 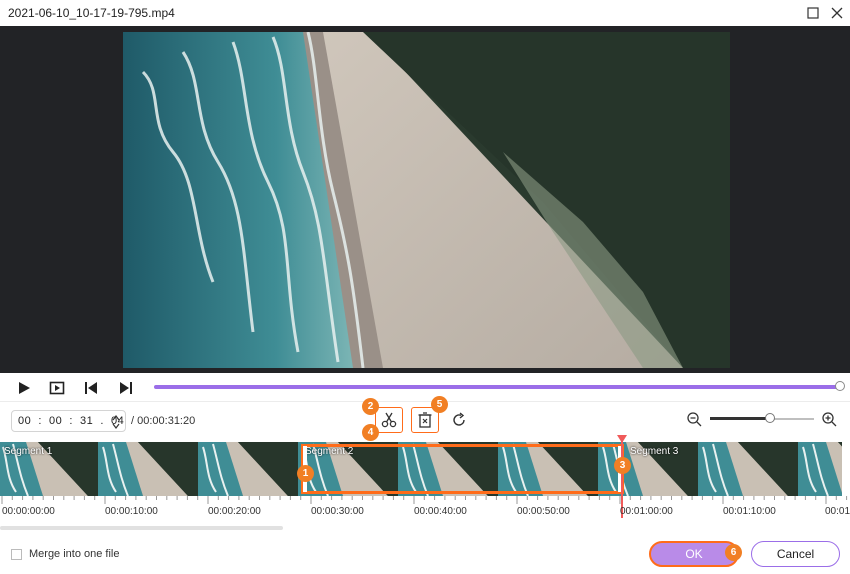 I want to click on cancel-button: Cancel, so click(x=795, y=554).